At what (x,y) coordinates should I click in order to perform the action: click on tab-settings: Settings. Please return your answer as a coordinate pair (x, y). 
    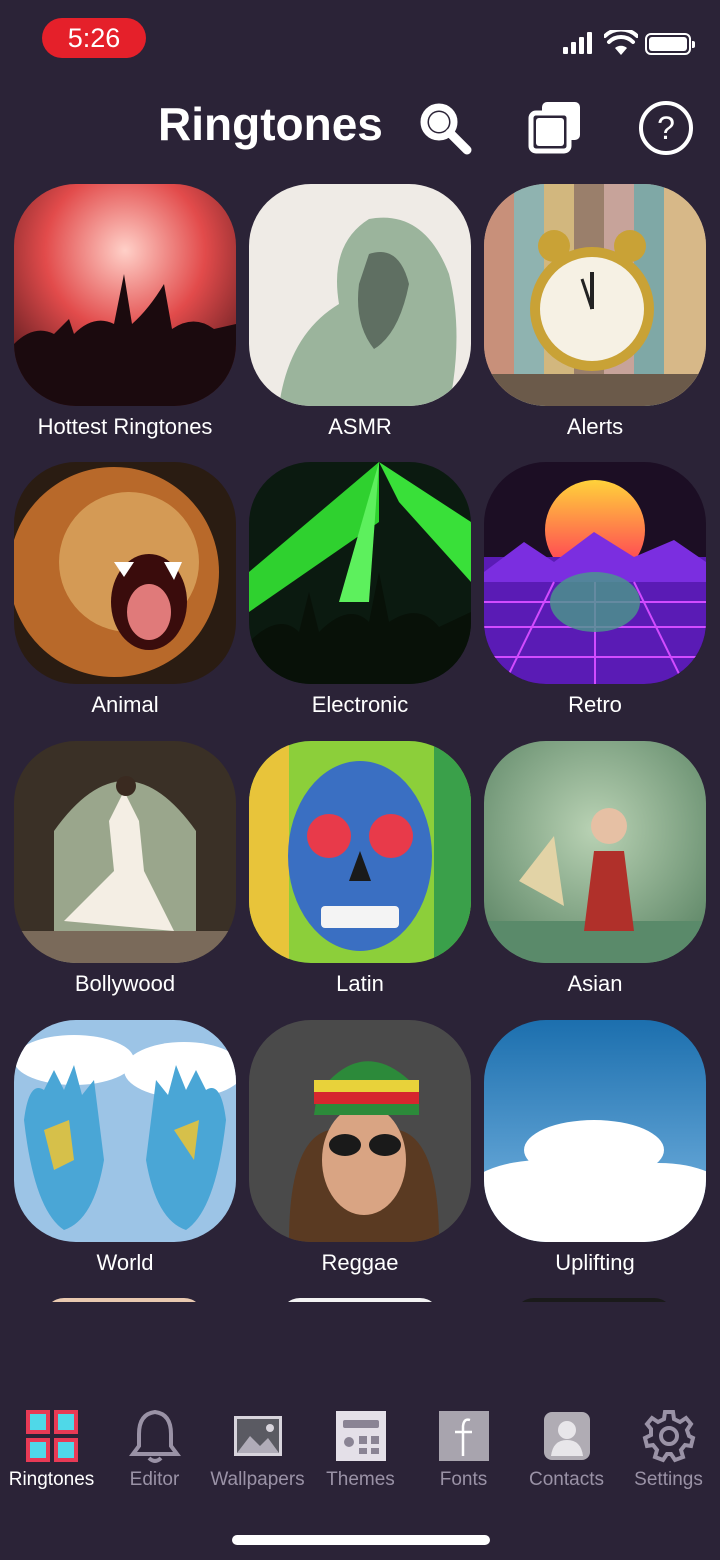
    Looking at the image, I should click on (668, 1446).